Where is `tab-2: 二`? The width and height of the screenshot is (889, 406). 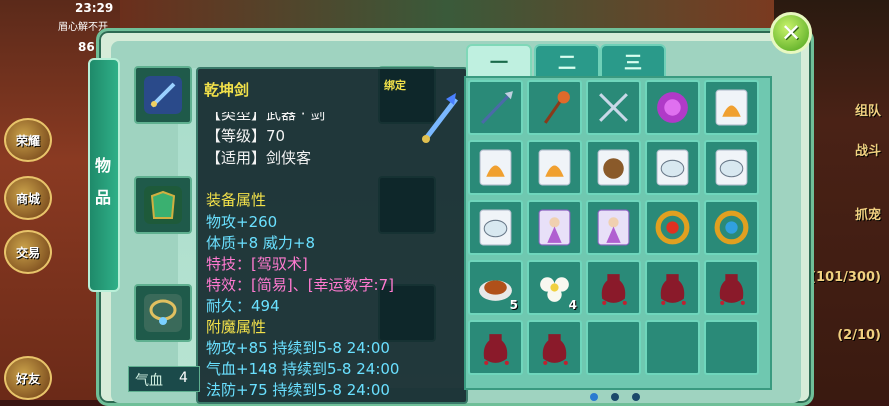 tab-2: 二 is located at coordinates (567, 62).